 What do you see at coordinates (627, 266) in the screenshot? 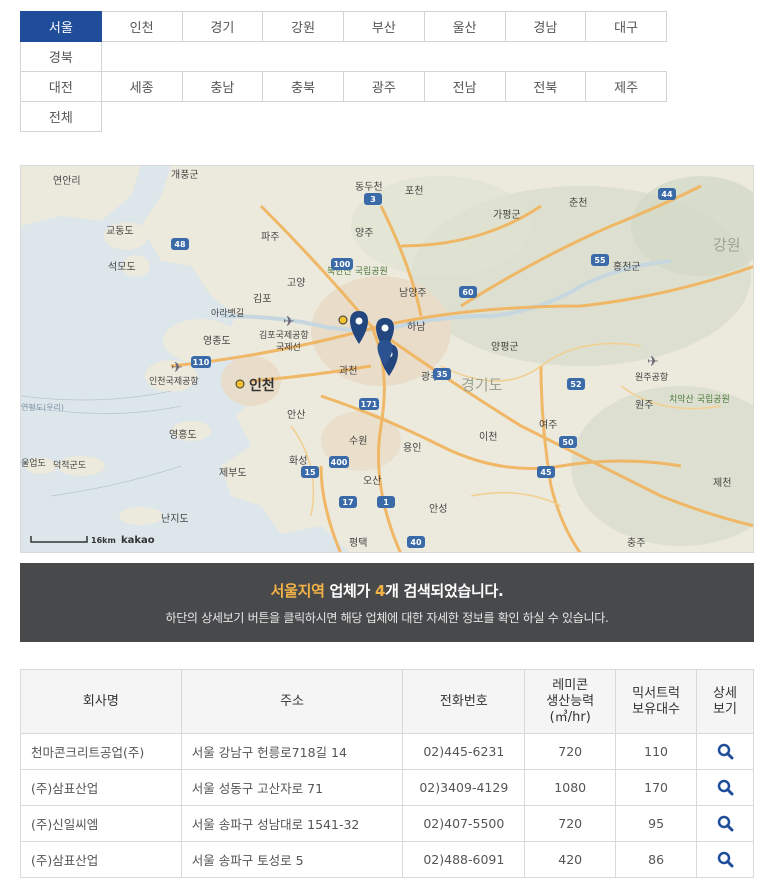
I see `map-label: 홍천군` at bounding box center [627, 266].